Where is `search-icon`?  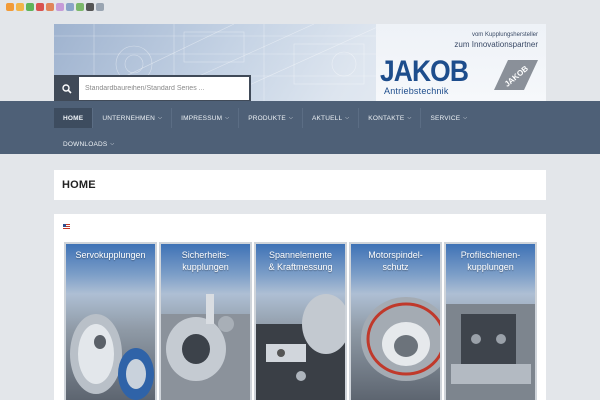 search-icon is located at coordinates (66, 88).